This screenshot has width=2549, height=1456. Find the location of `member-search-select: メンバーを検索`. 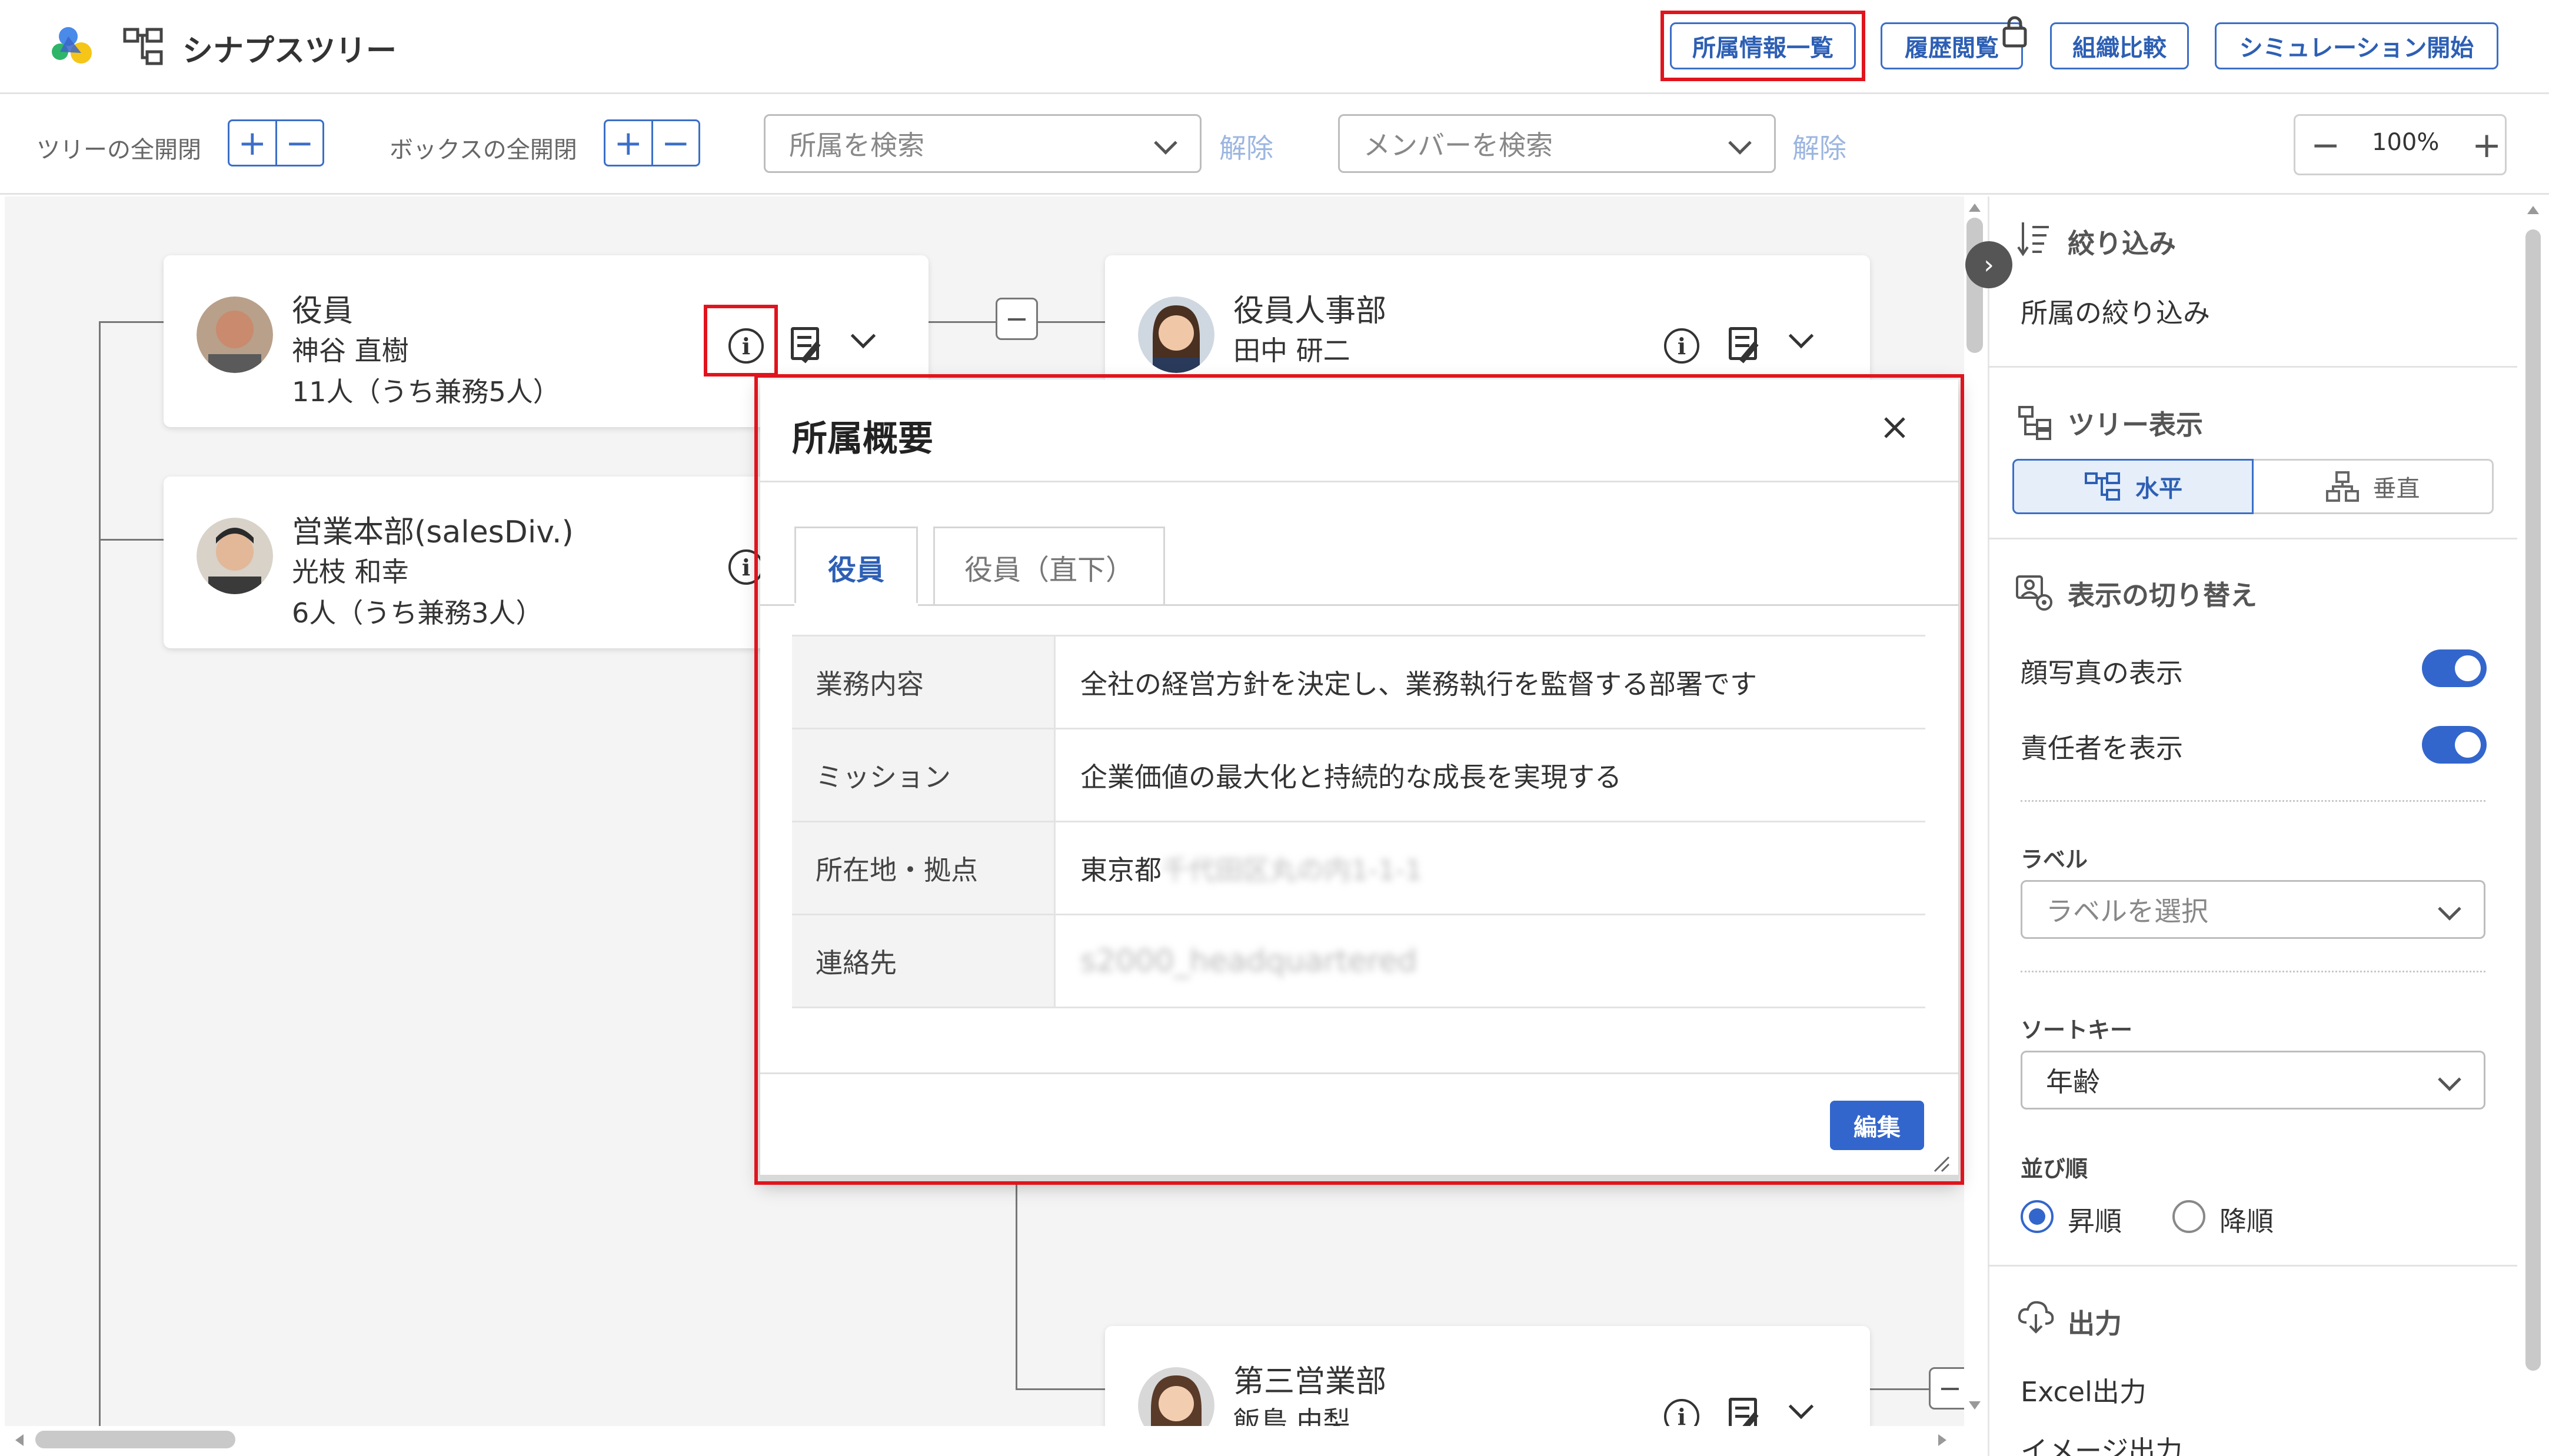

member-search-select: メンバーを検索 is located at coordinates (1557, 143).